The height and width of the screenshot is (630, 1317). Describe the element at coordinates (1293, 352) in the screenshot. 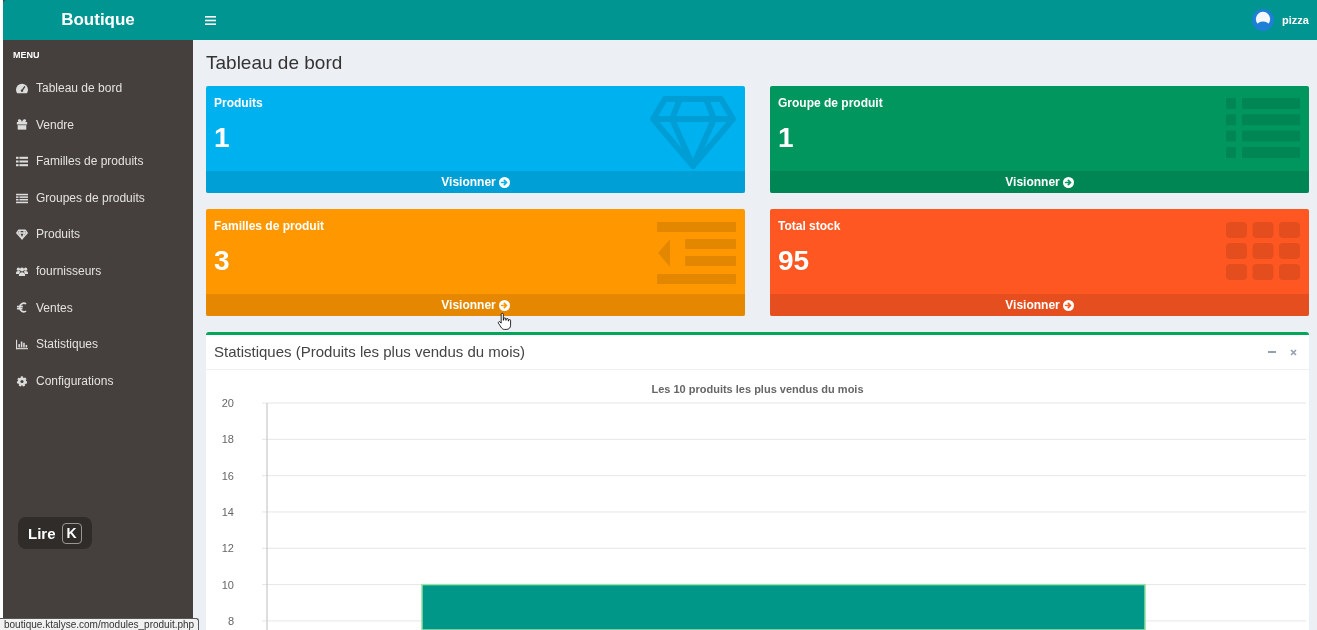

I see `close-icon` at that location.